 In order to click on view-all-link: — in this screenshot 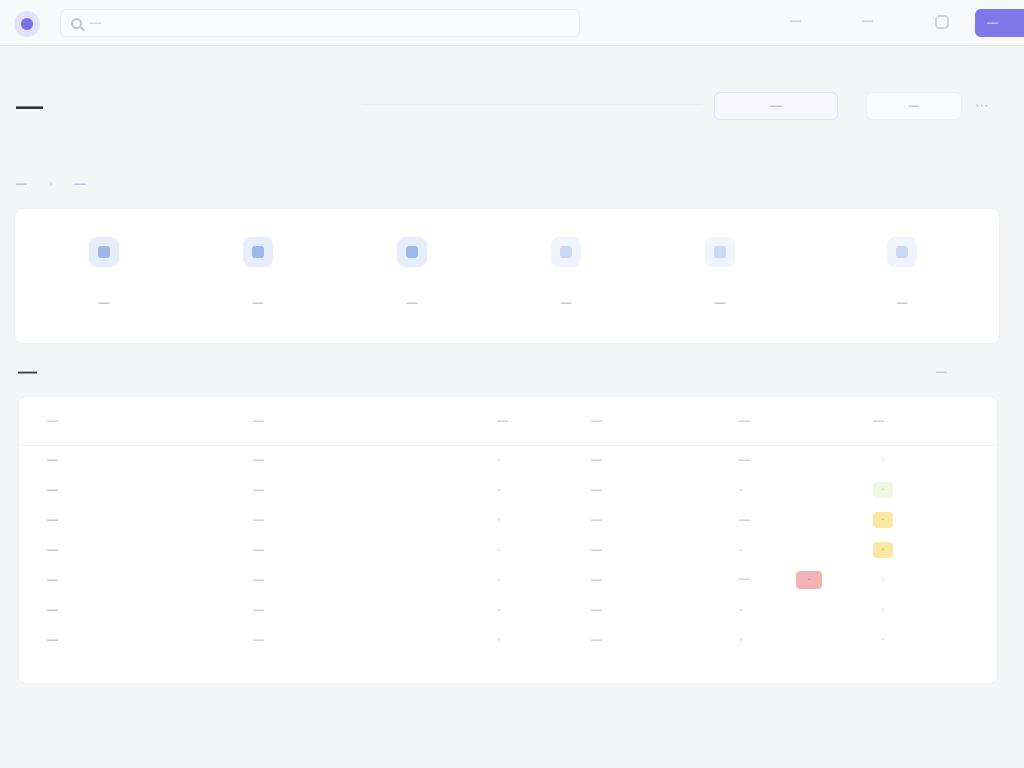, I will do `click(941, 372)`.